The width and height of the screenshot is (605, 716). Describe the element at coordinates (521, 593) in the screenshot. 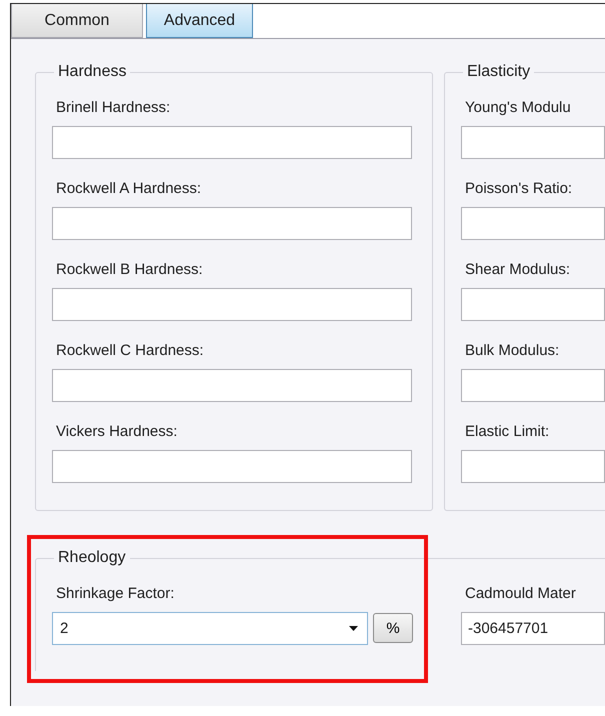

I see `field-label: Cadmould Mater` at that location.